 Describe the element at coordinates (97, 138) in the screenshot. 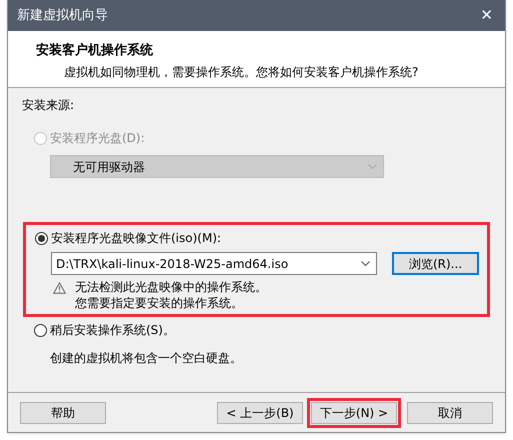

I see `radio-label: 安装程序光盘(D):` at that location.